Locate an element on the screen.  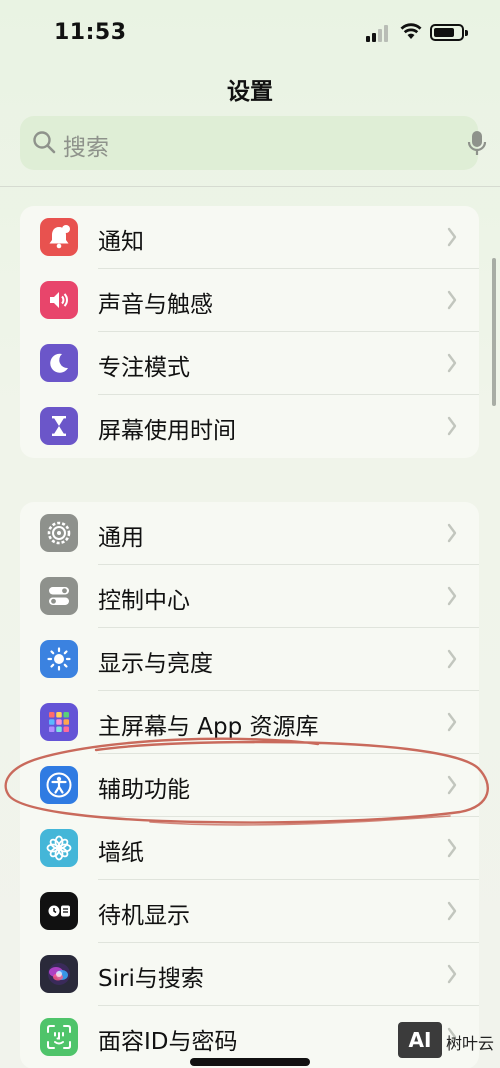
settings-row-general: 通用 is located at coordinates (249, 533).